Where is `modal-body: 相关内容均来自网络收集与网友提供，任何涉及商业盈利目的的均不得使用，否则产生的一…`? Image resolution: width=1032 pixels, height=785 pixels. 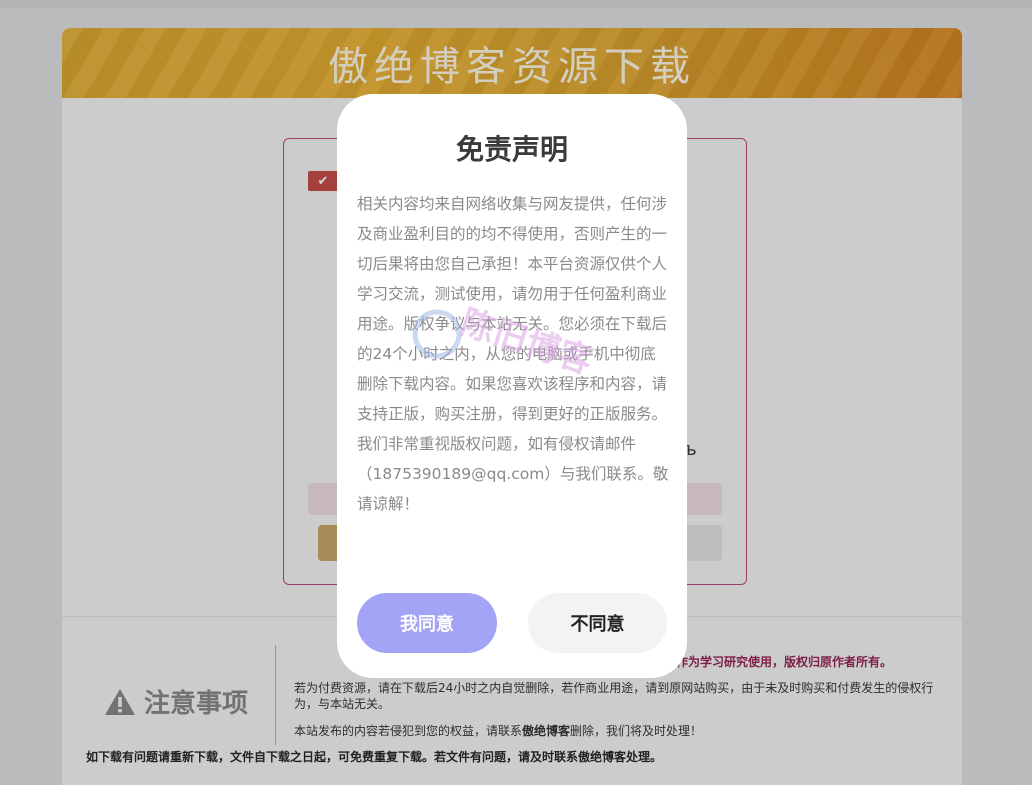 modal-body: 相关内容均来自网络收集与网友提供，任何涉及商业盈利目的的均不得使用，否则产生的一… is located at coordinates (513, 354).